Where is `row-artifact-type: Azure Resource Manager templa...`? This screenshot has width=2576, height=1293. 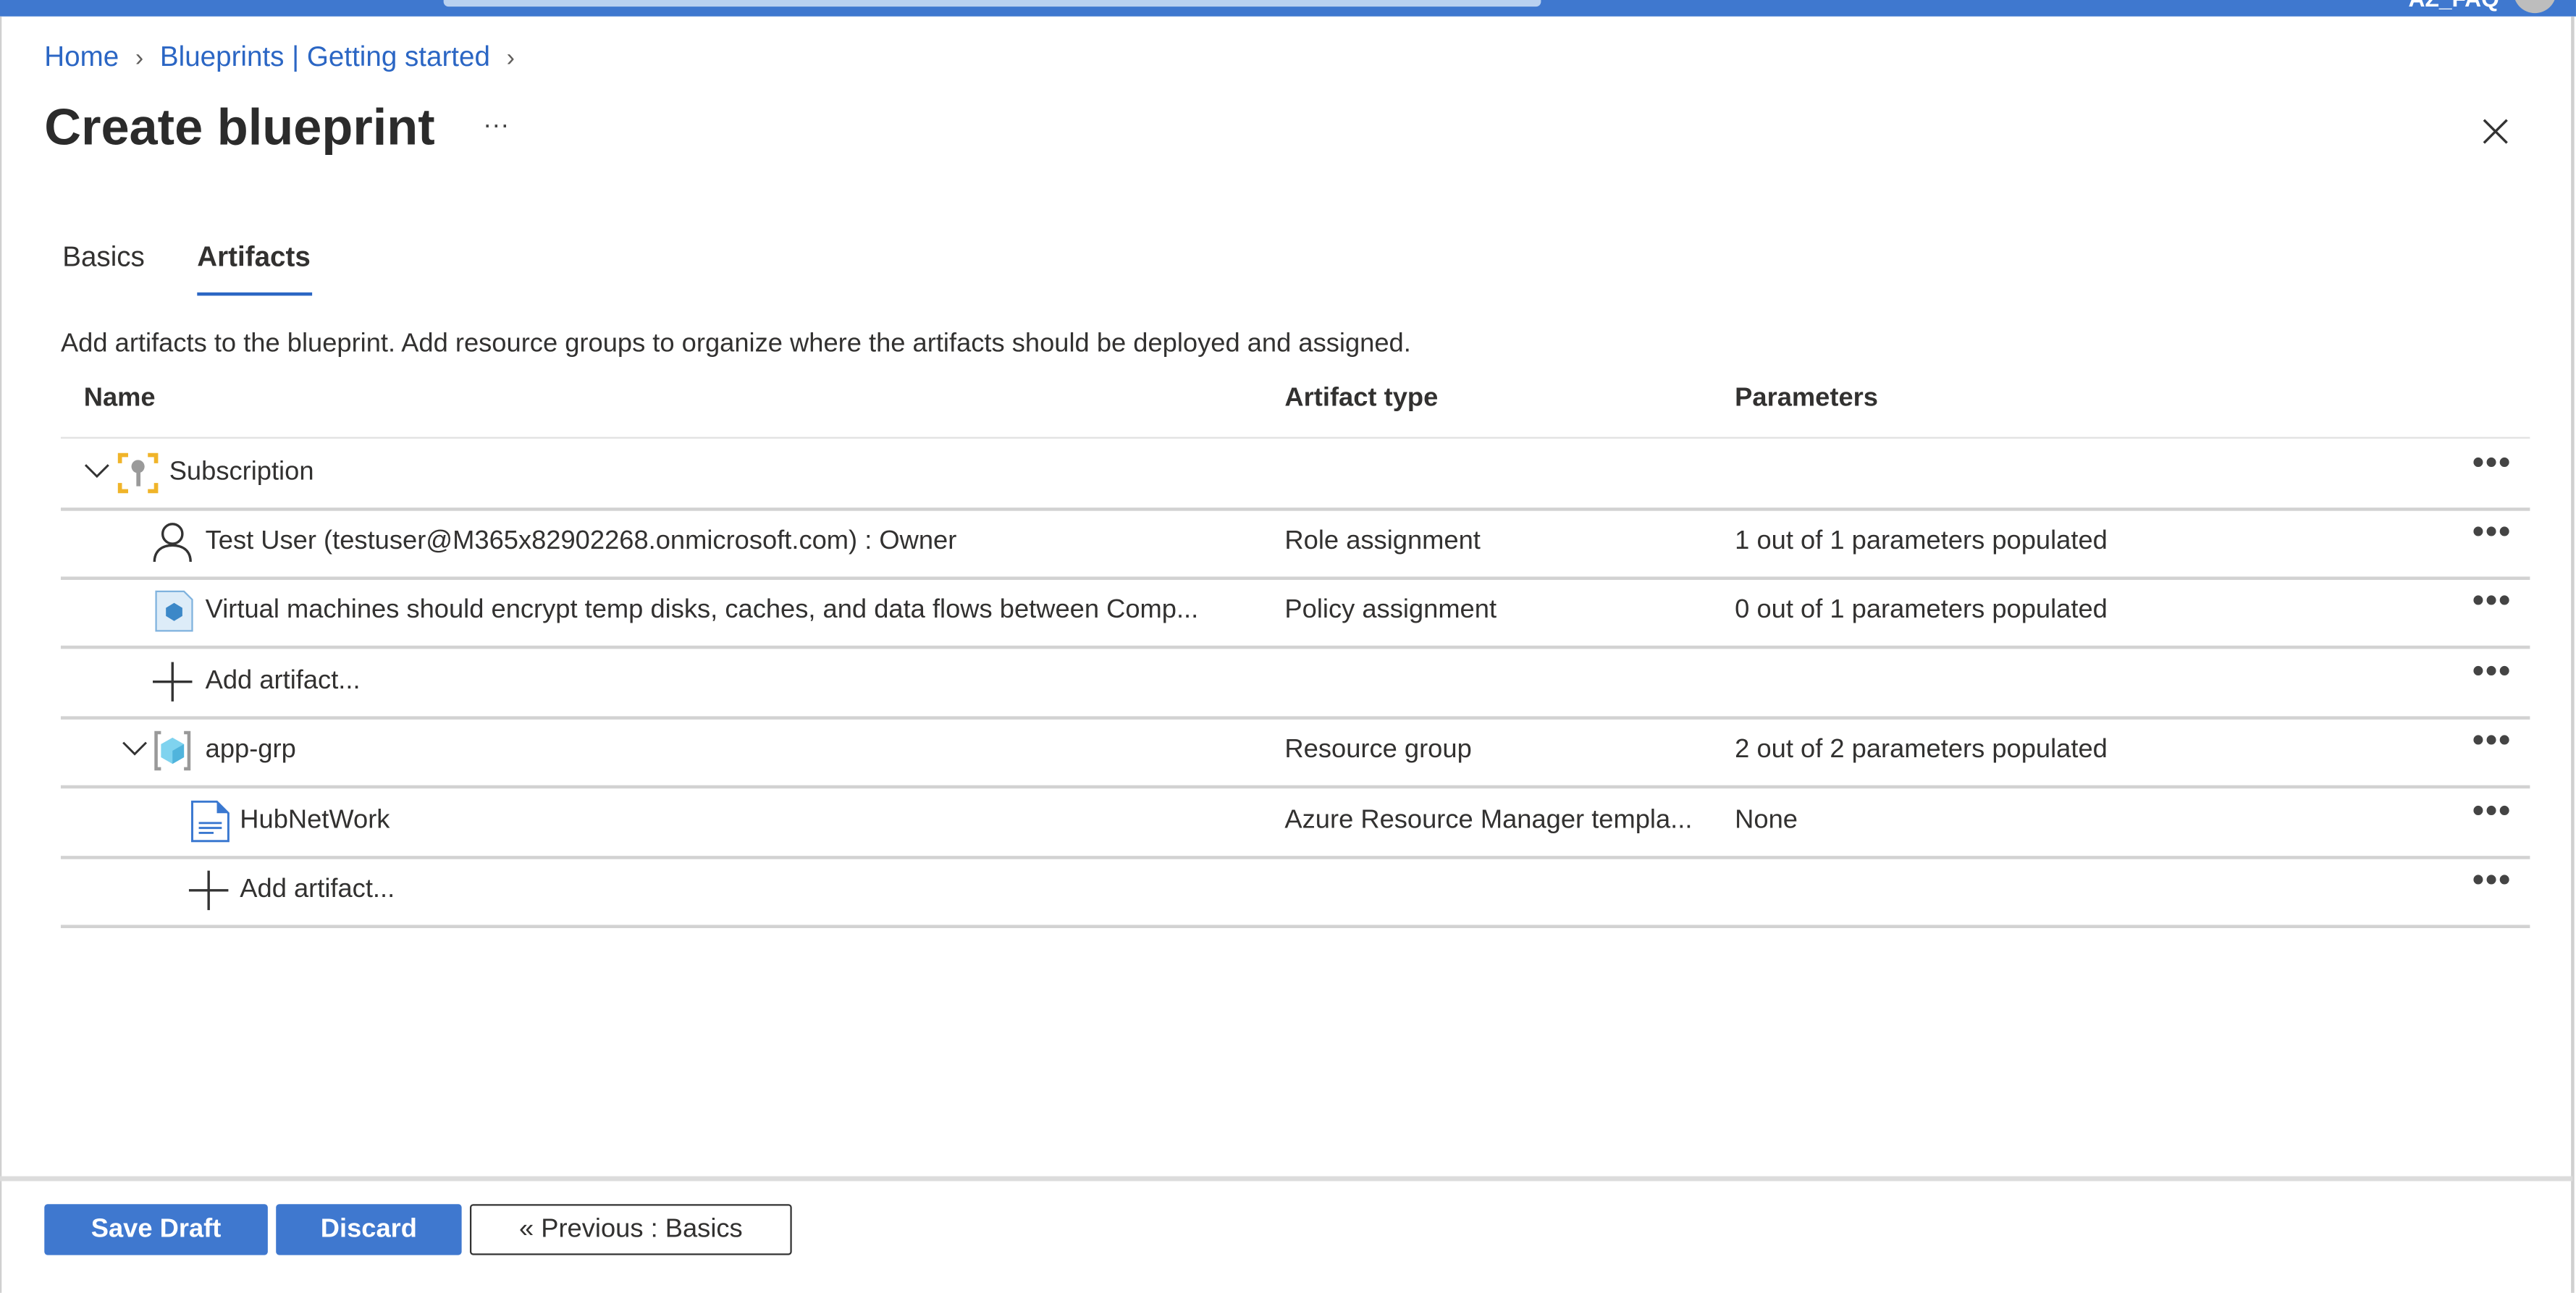
row-artifact-type: Azure Resource Manager templa... is located at coordinates (1488, 821).